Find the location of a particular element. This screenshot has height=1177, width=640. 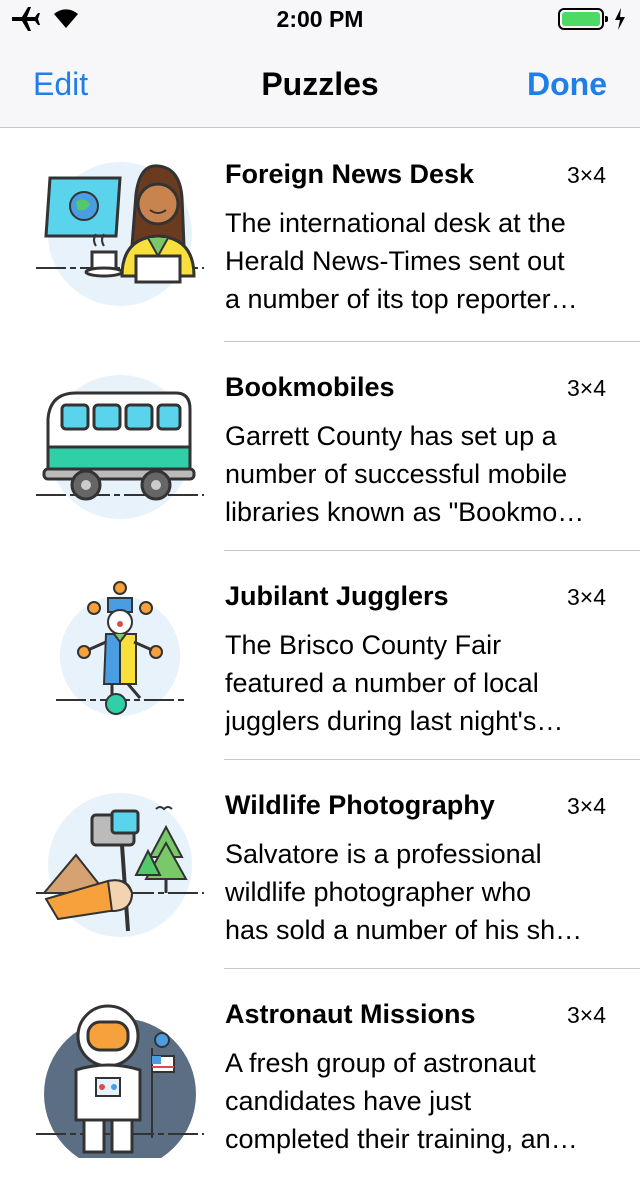

puzzle-title: Bookmobiles is located at coordinates (310, 387).